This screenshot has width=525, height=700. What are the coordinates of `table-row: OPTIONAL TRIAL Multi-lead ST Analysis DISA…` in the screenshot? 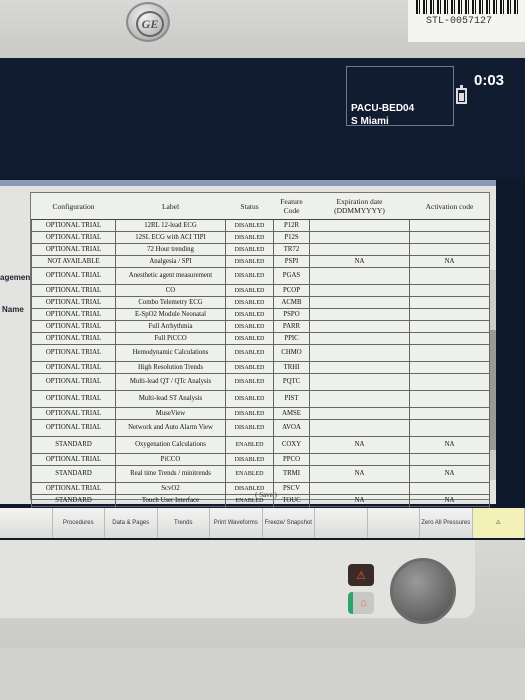 It's located at (260, 399).